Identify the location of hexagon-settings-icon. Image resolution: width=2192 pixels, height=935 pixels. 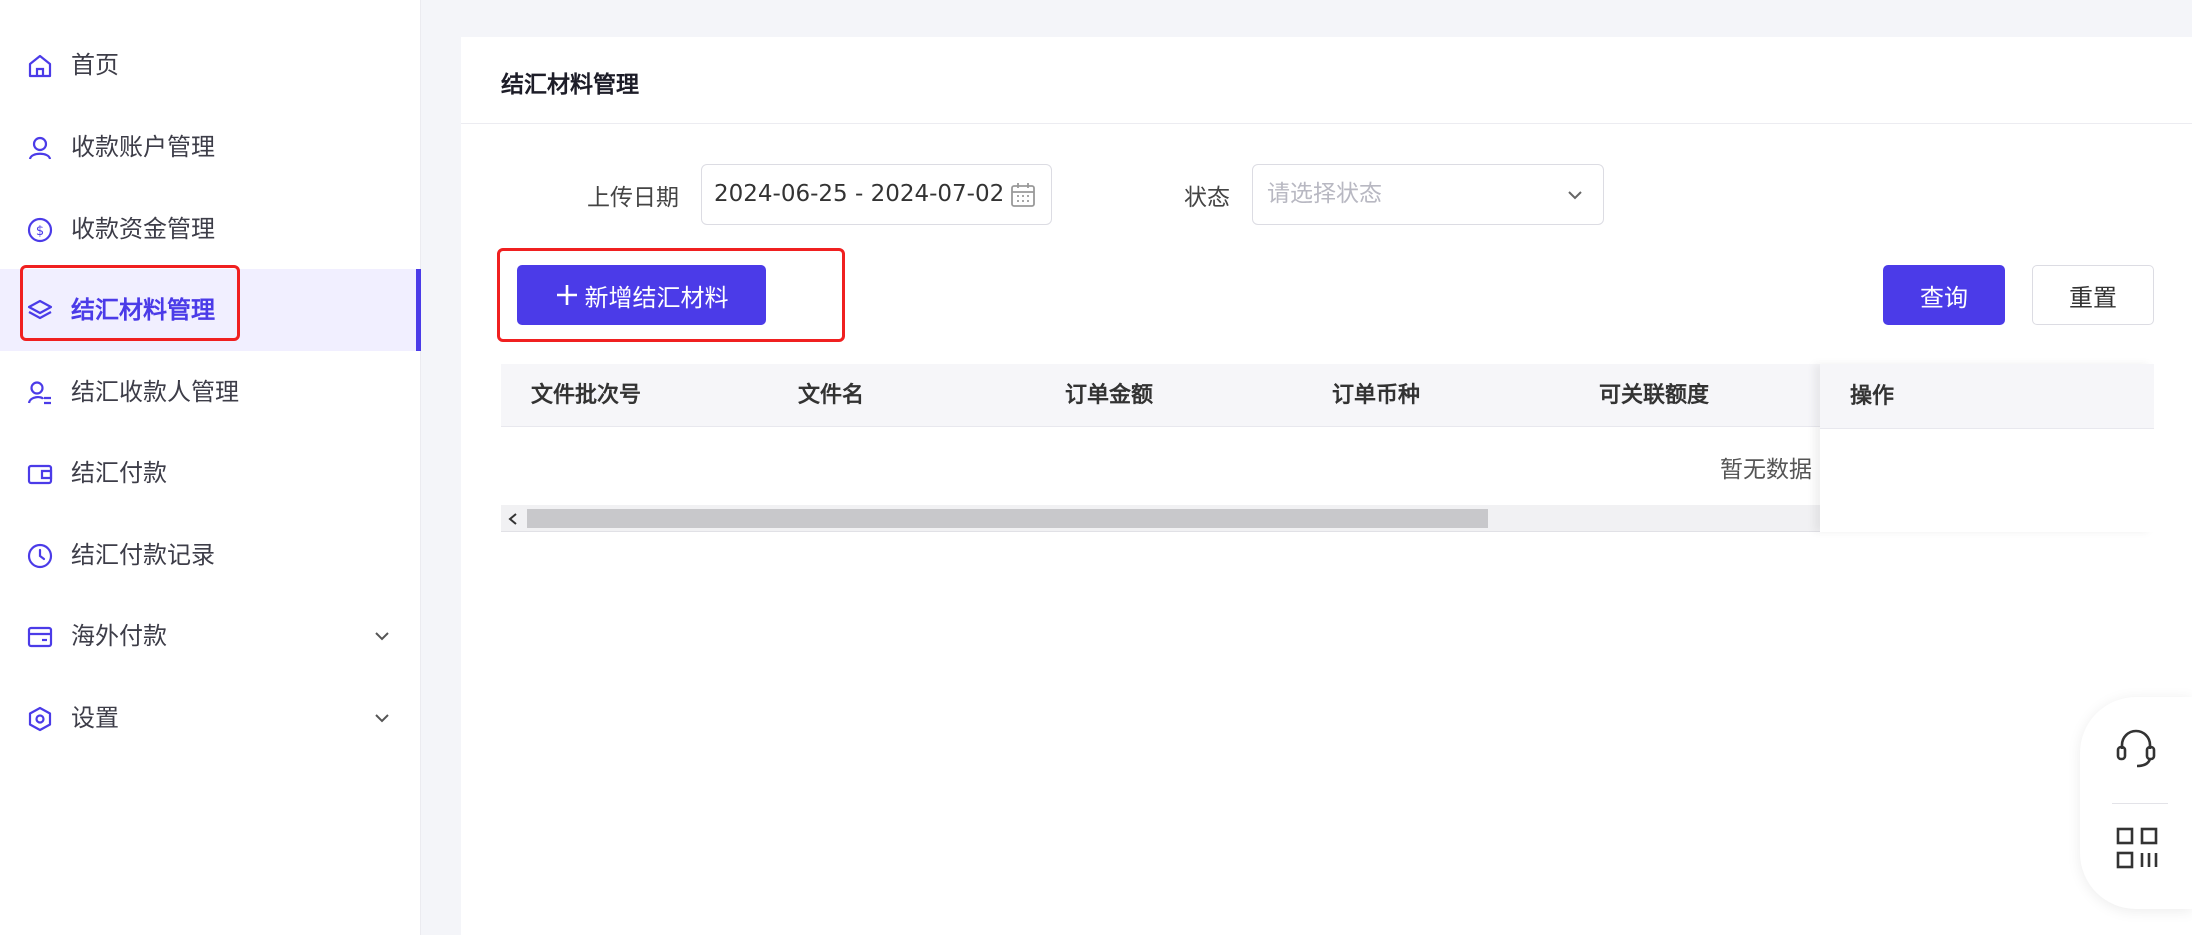
(40, 719).